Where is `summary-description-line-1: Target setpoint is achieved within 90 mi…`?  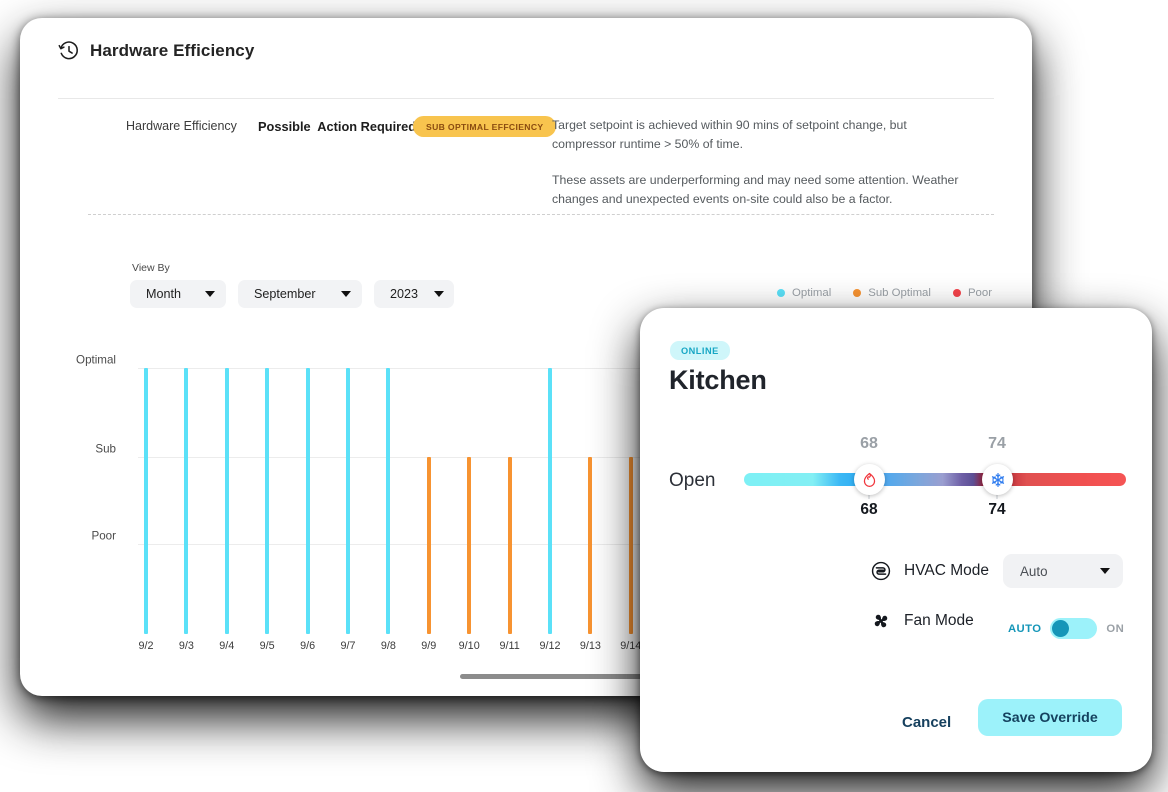
summary-description-line-1: Target setpoint is achieved within 90 mi… is located at coordinates (729, 134).